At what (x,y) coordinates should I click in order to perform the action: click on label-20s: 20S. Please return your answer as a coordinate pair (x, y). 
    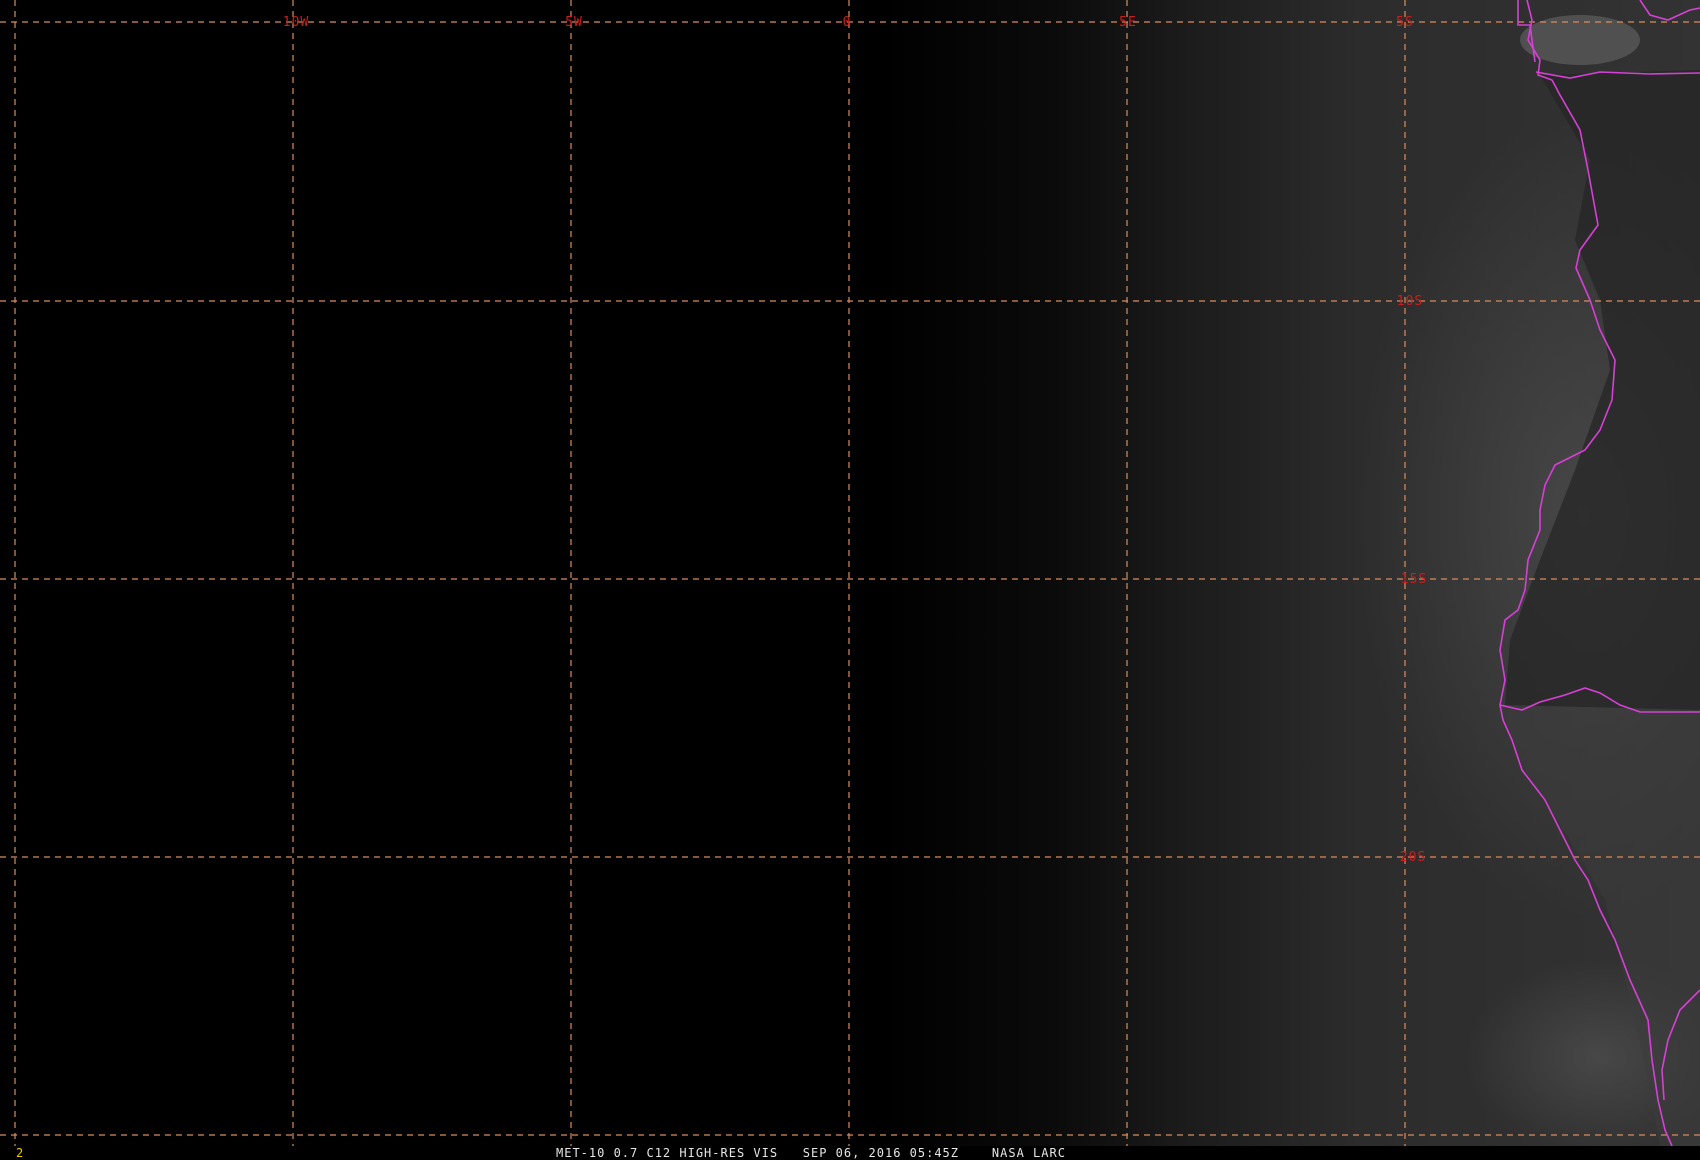
    Looking at the image, I should click on (1413, 857).